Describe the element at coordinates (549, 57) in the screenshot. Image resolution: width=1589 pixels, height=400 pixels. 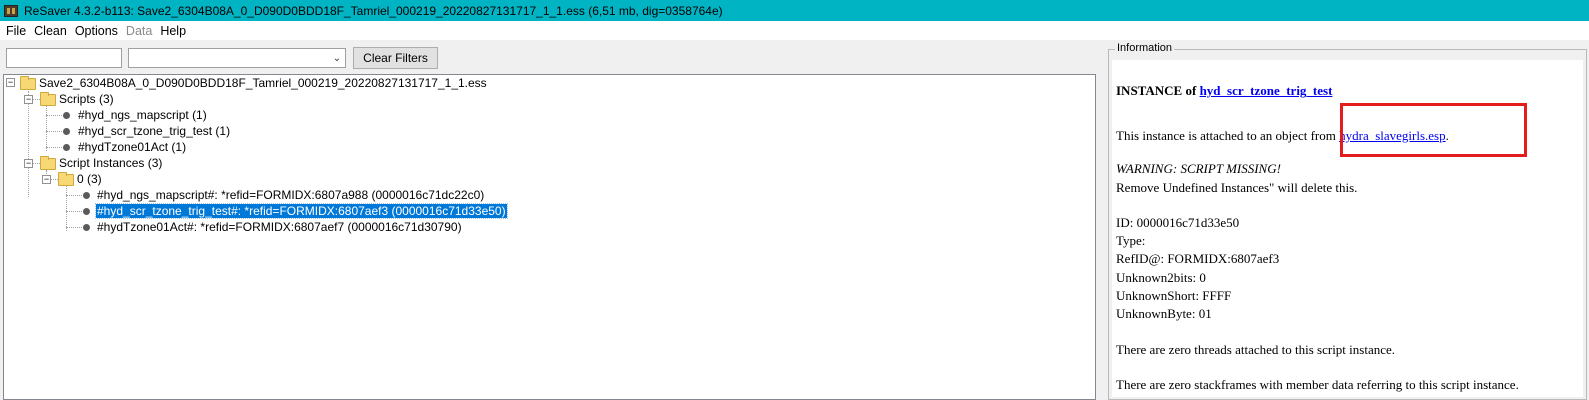
I see `filter-bar: ⌄ Clear Filters` at that location.